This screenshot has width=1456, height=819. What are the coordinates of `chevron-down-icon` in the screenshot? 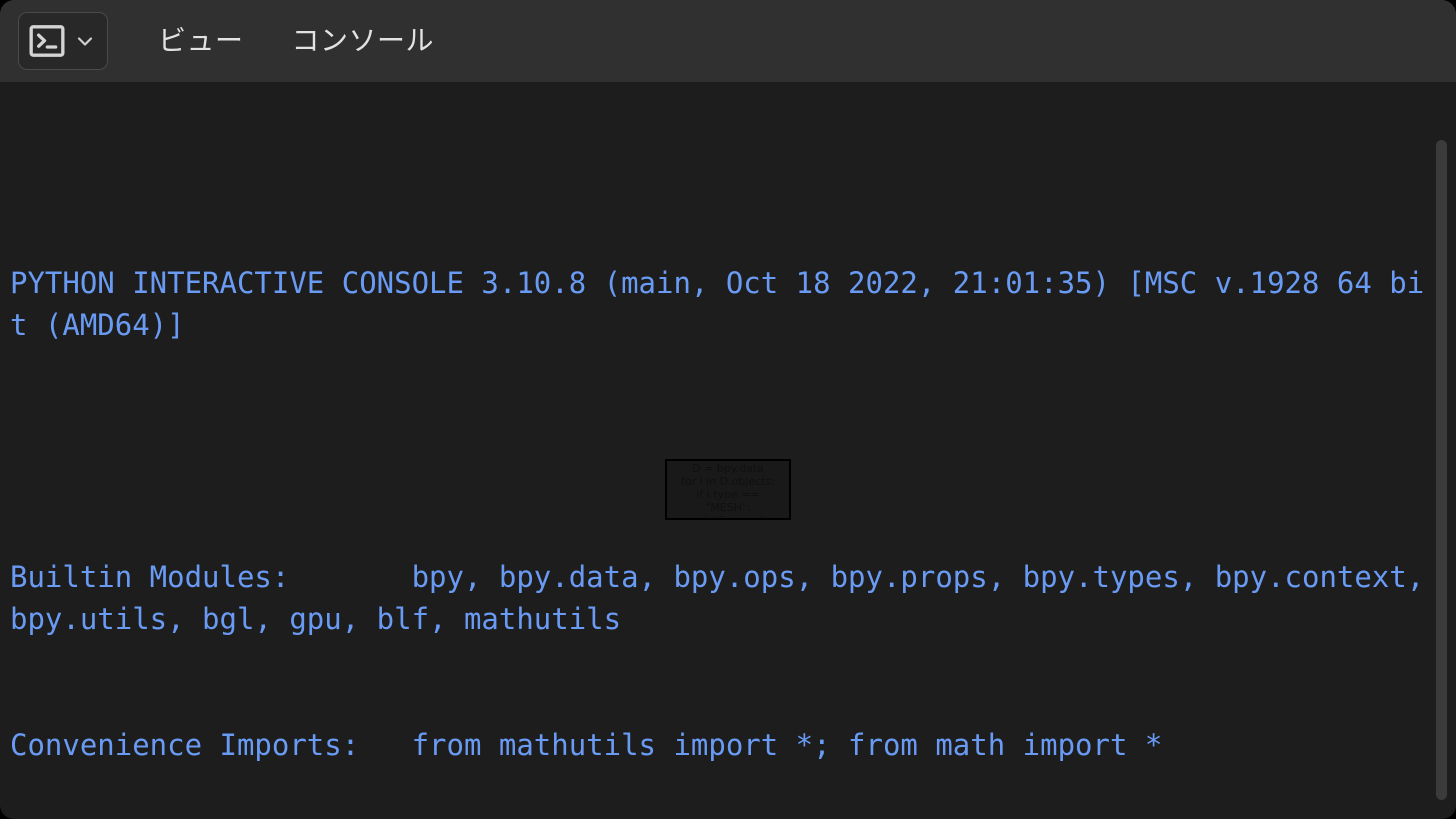 It's located at (85, 41).